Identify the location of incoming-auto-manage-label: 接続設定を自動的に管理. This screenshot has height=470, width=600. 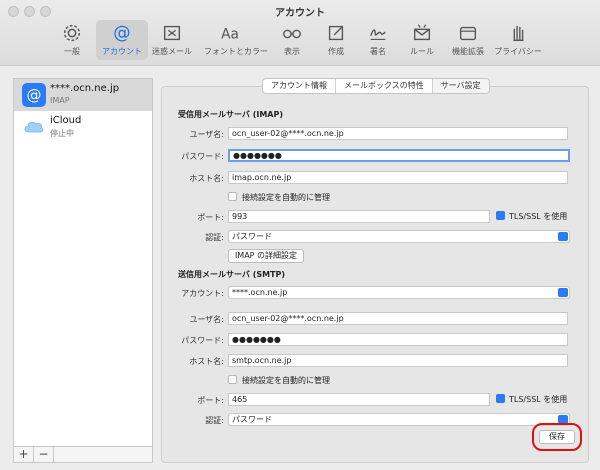
(286, 197).